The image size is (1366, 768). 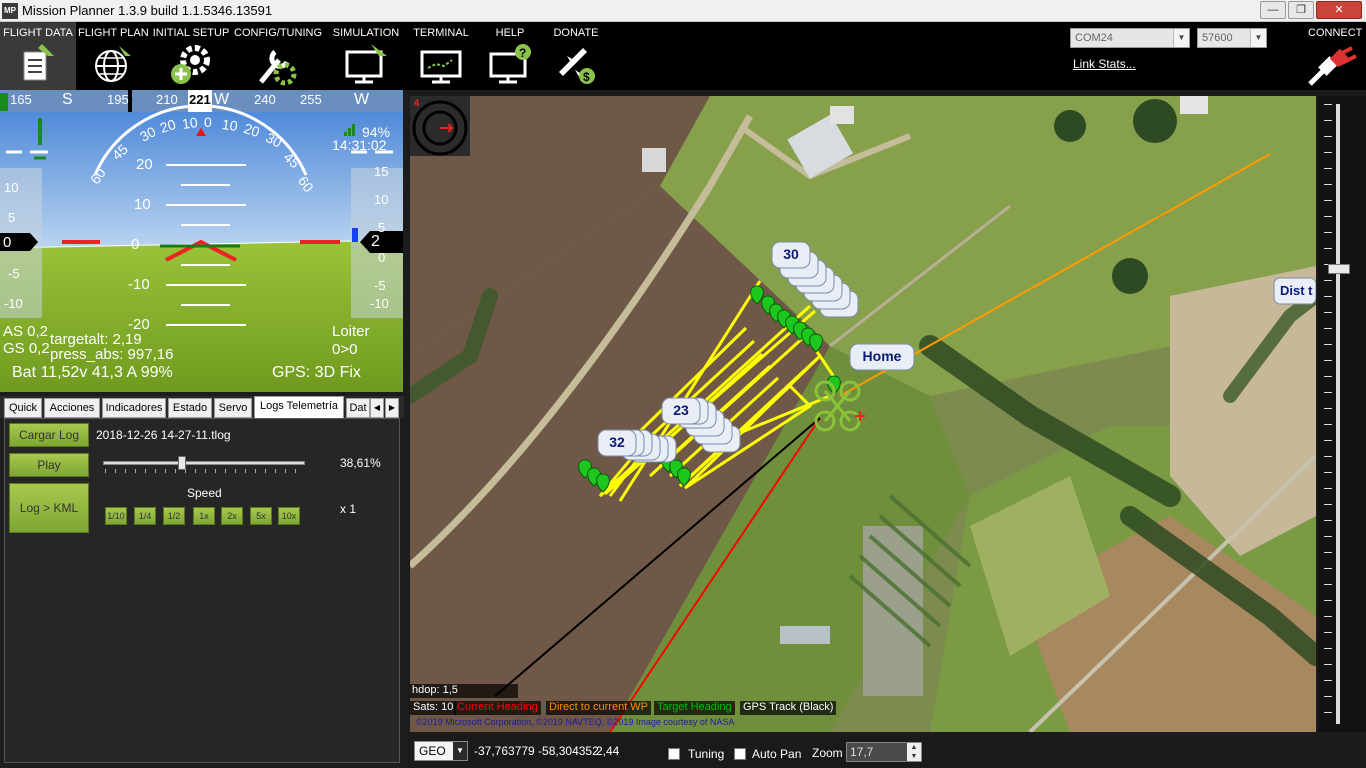 What do you see at coordinates (289, 516) in the screenshot?
I see `speed-10x-button: 10x` at bounding box center [289, 516].